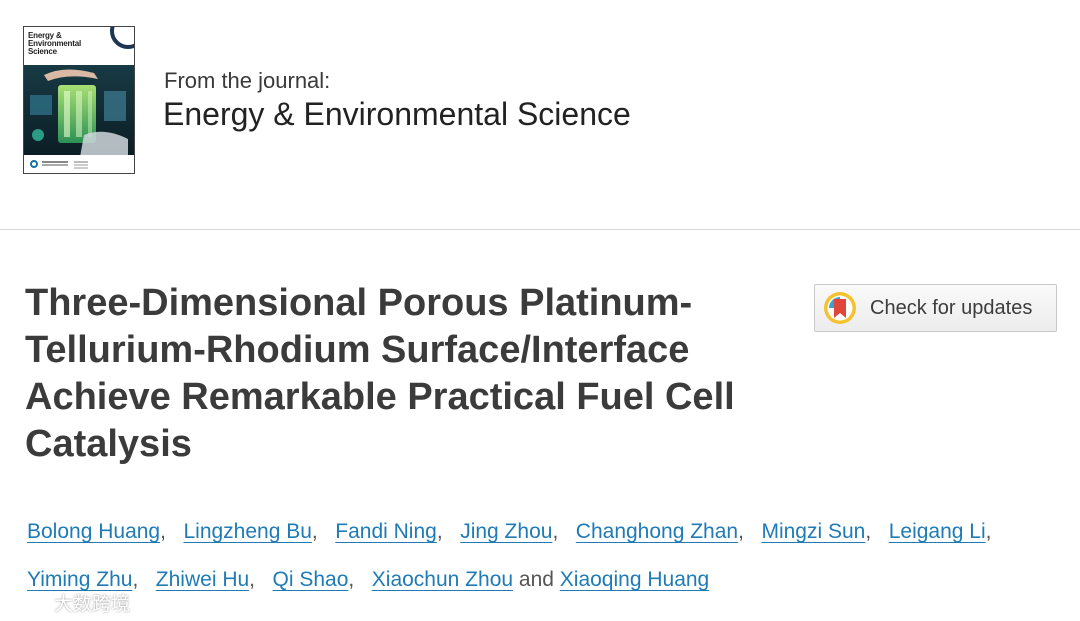 The width and height of the screenshot is (1080, 621). I want to click on journal-cover-image: Energy & Environmental Science, so click(79, 100).